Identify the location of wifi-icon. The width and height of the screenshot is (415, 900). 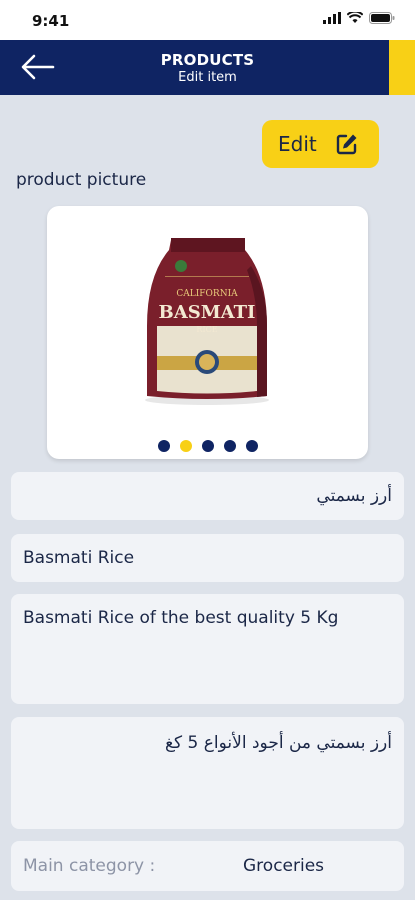
(355, 17).